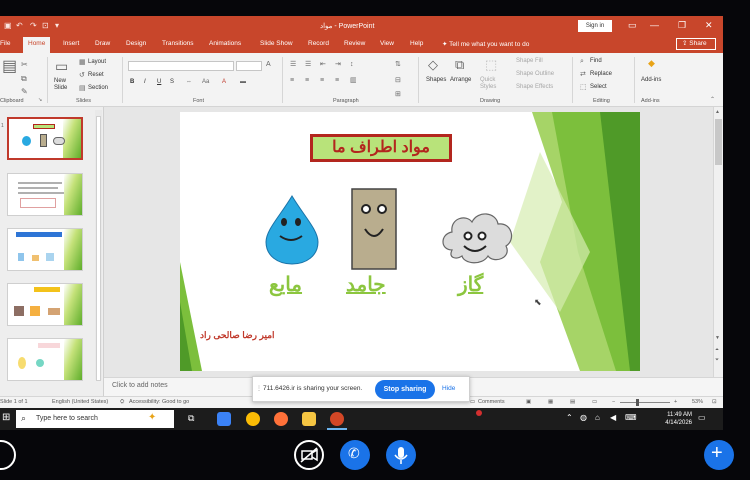 The image size is (750, 480). I want to click on powerpoint-taskbar-icon, so click(337, 419).